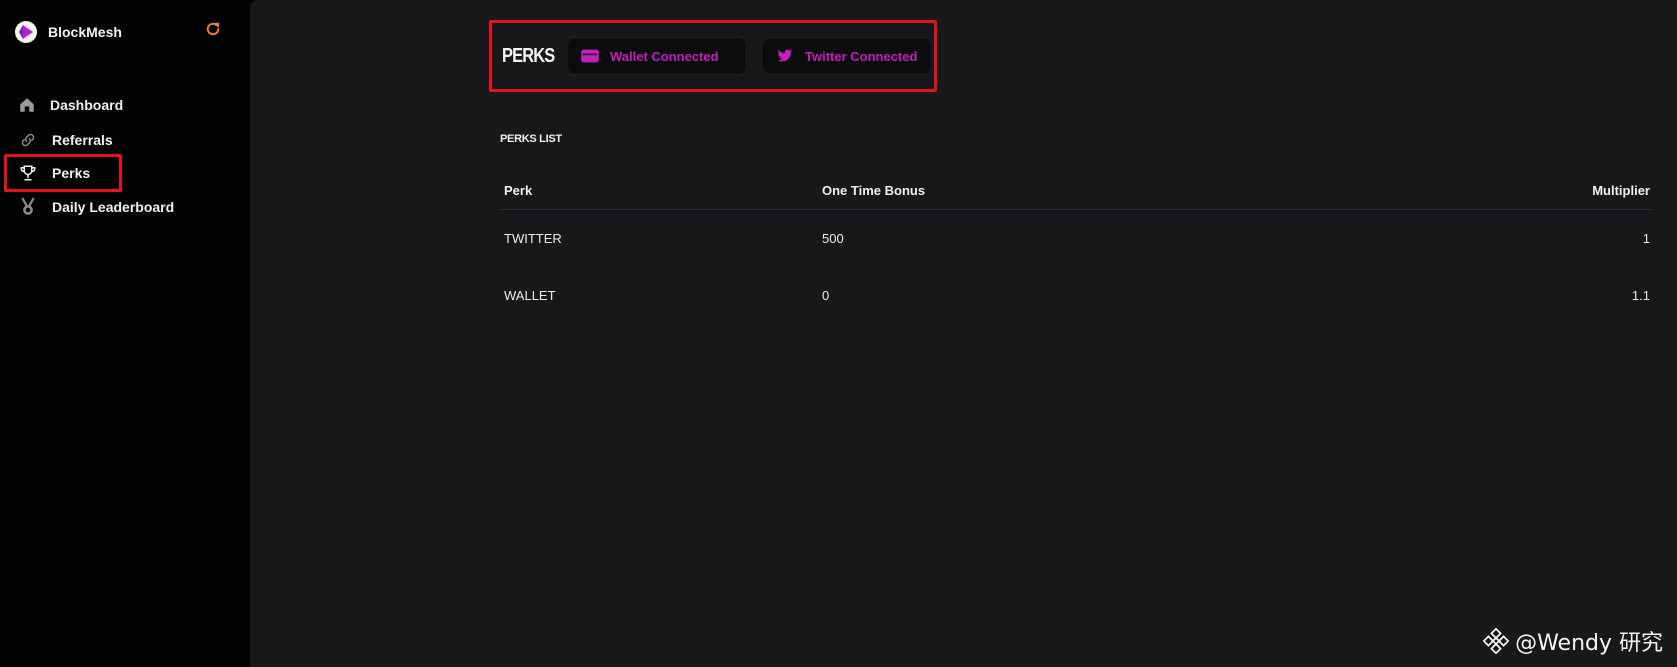 This screenshot has width=1677, height=667. What do you see at coordinates (531, 139) in the screenshot?
I see `perks-list-title: PERKS LIST` at bounding box center [531, 139].